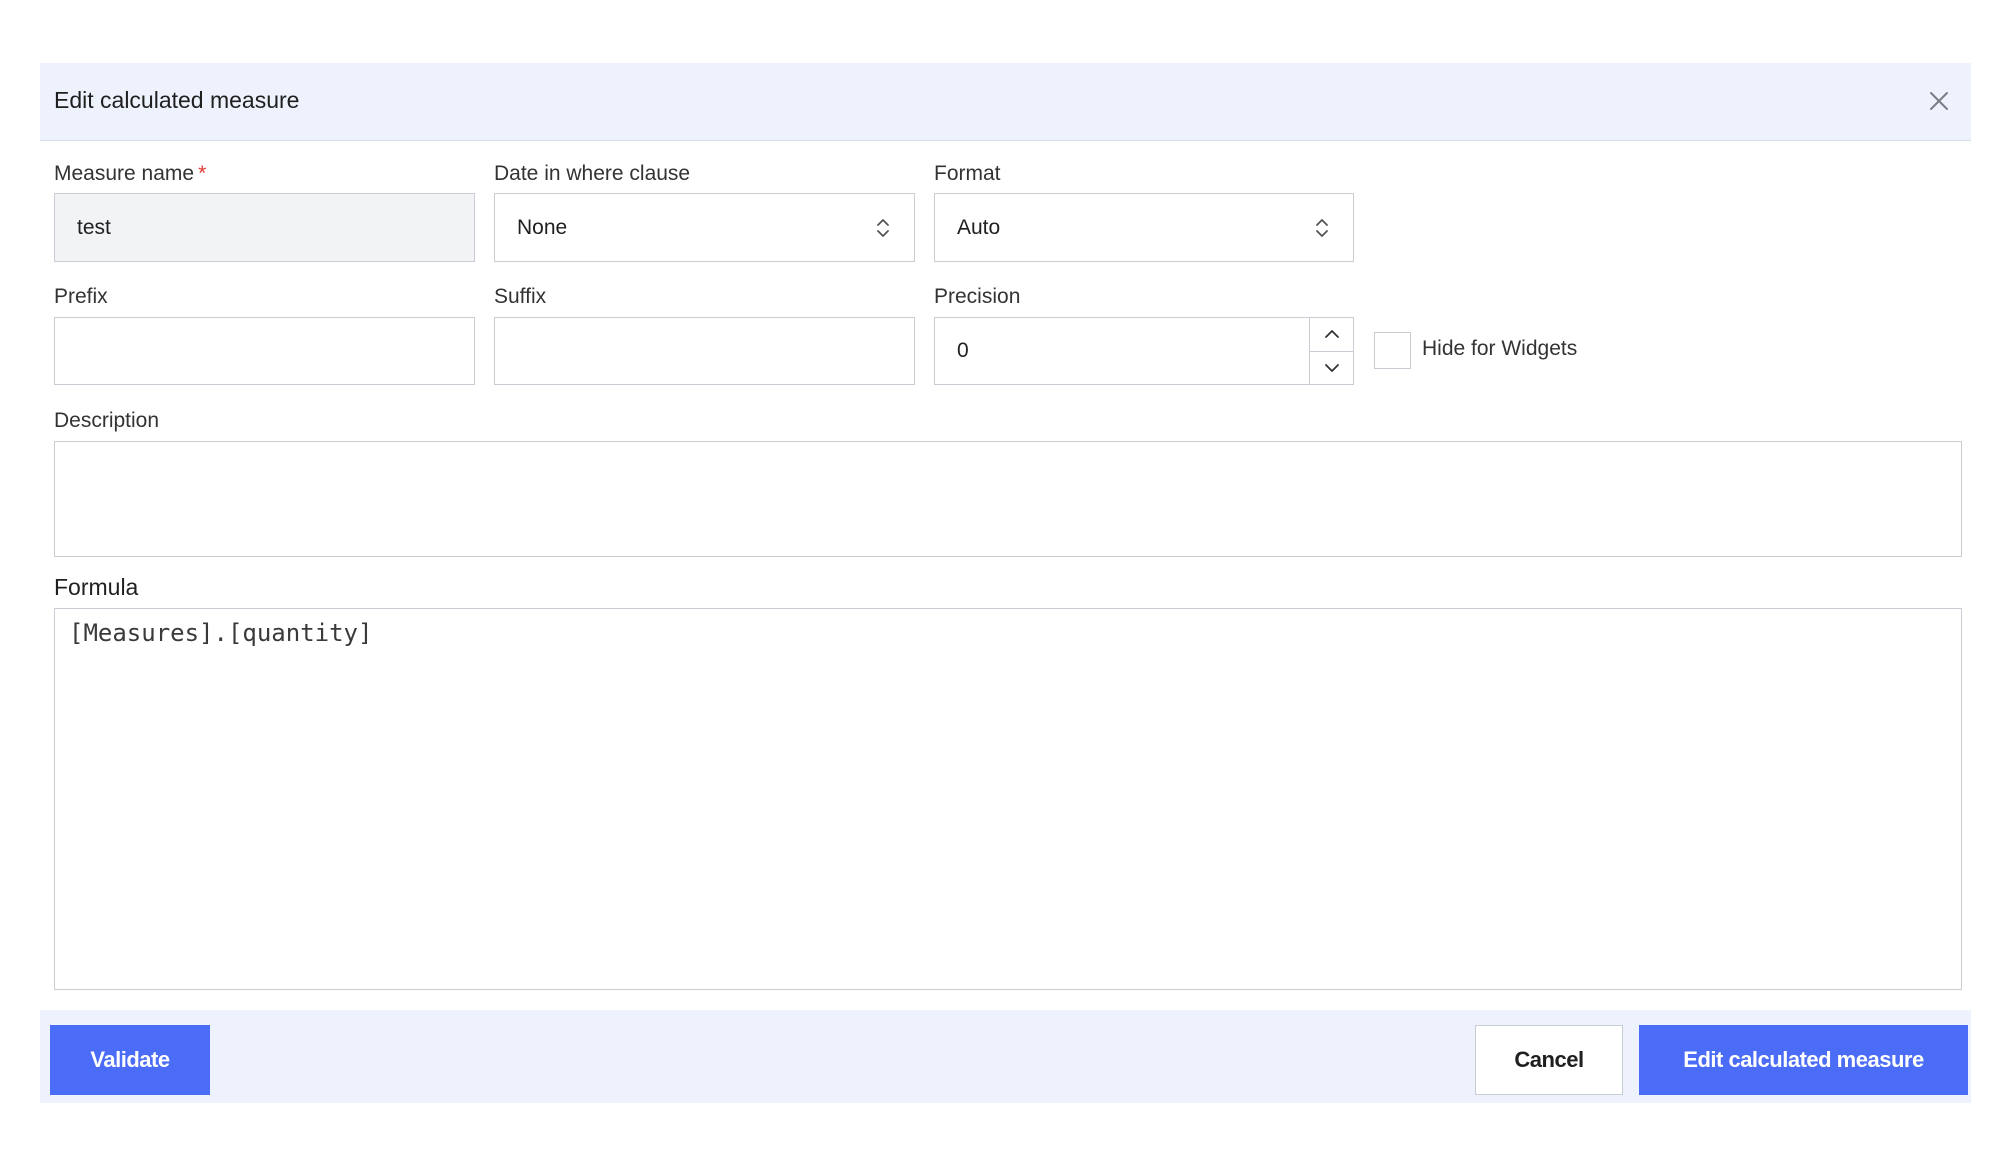 The width and height of the screenshot is (2000, 1160). I want to click on suffix-label: Suffix, so click(520, 296).